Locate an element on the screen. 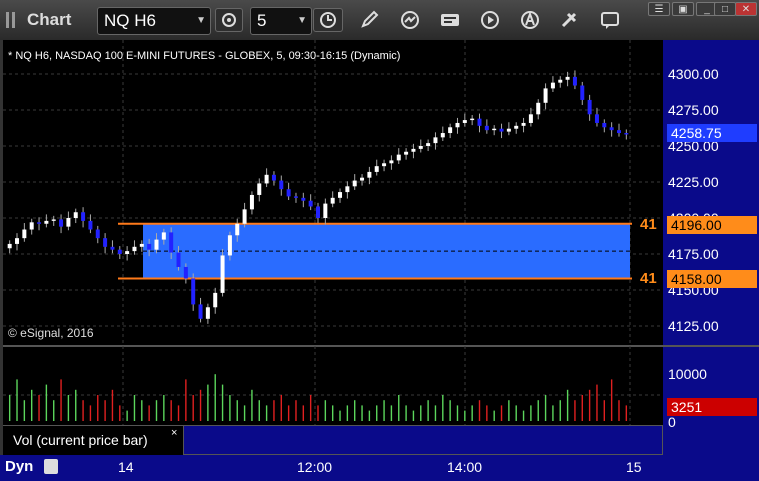  volume-legend-label: Vol (current price bar) is located at coordinates (80, 440).